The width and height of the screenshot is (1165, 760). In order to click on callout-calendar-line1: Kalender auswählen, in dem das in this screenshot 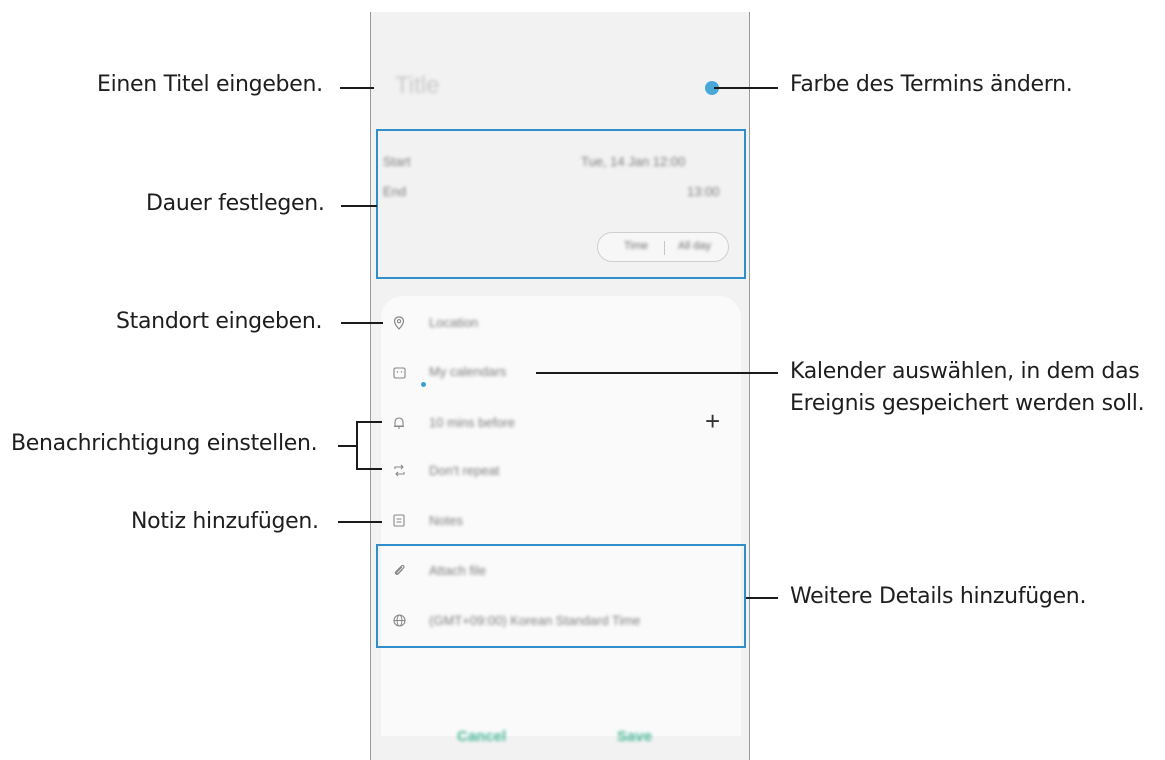, I will do `click(965, 371)`.